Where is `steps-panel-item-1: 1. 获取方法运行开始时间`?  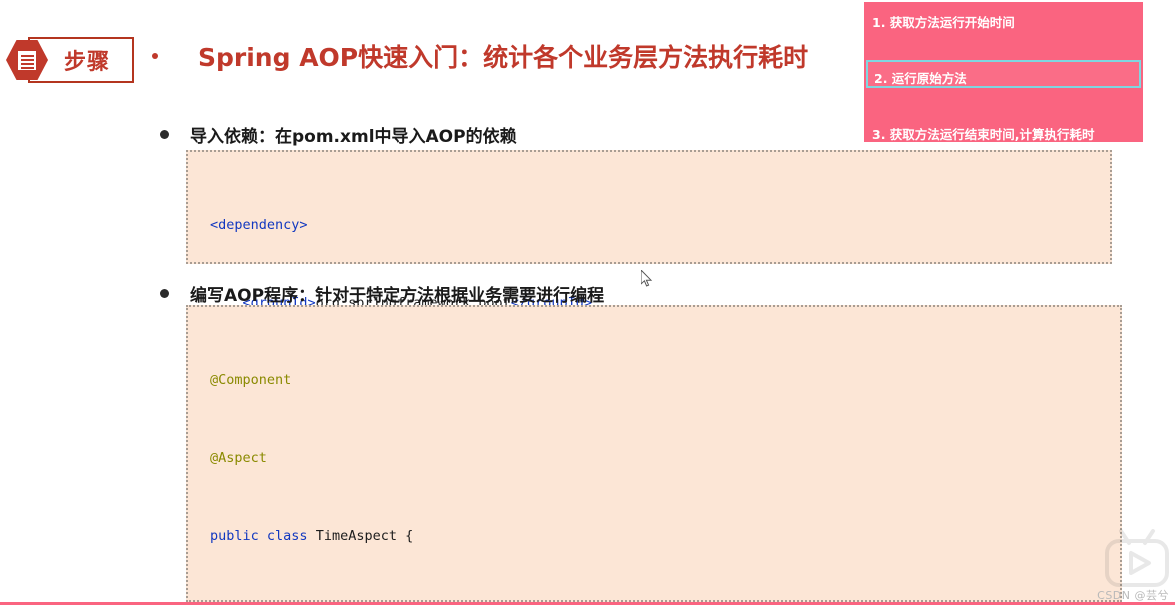 steps-panel-item-1: 1. 获取方法运行开始时间 is located at coordinates (943, 22).